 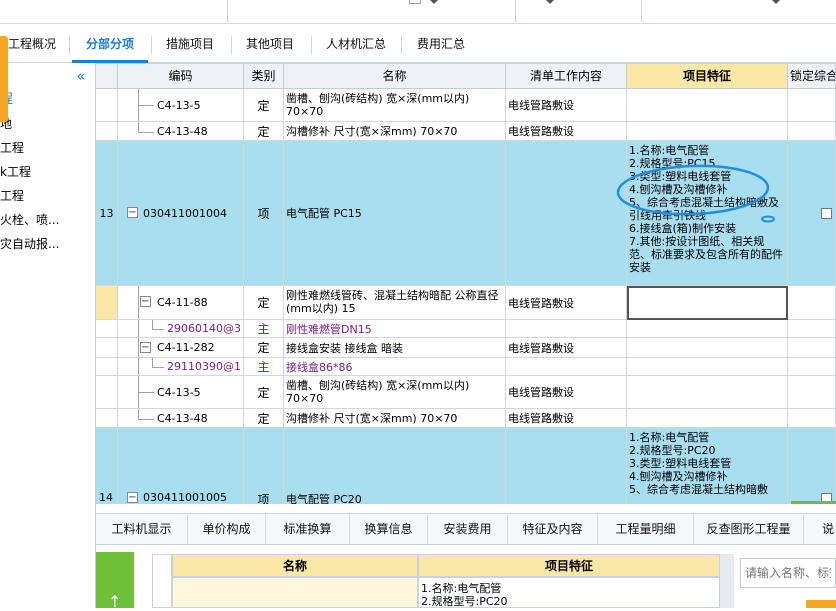 I want to click on scroll-indicator, so click(x=813, y=502).